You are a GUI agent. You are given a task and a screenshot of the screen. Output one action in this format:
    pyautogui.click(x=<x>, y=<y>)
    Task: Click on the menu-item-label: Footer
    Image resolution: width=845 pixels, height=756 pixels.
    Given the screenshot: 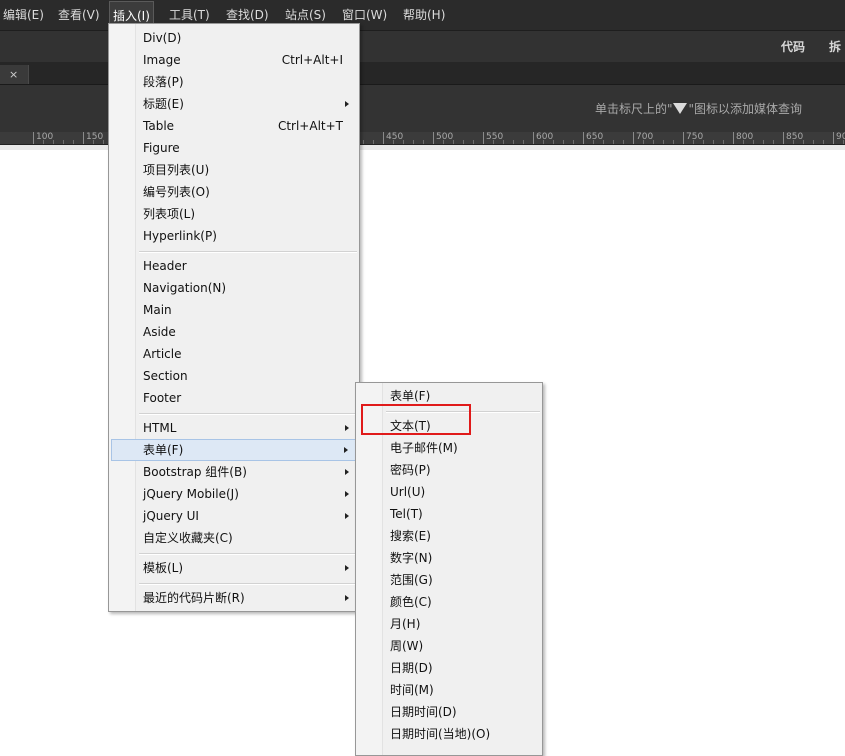 What is the action you would take?
    pyautogui.click(x=162, y=398)
    